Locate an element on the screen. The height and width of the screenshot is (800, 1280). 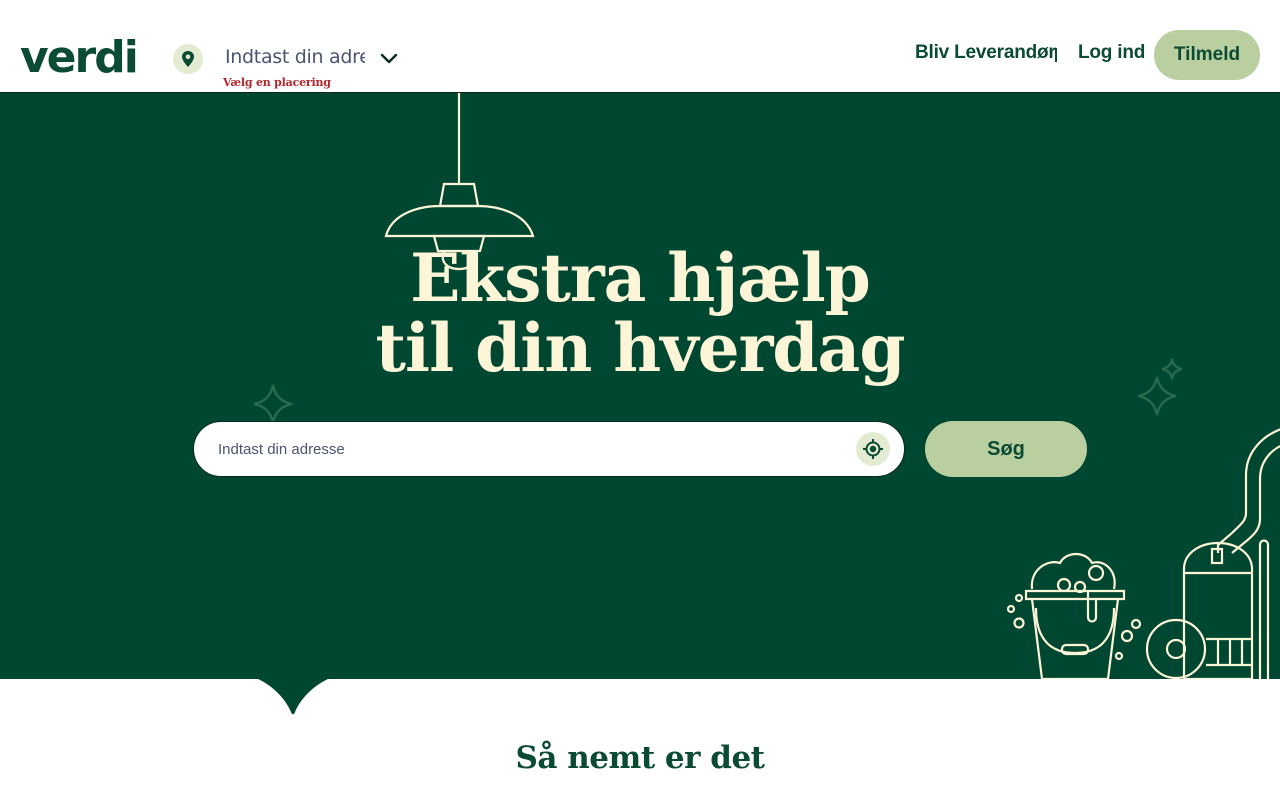
location-pin-icon is located at coordinates (188, 59).